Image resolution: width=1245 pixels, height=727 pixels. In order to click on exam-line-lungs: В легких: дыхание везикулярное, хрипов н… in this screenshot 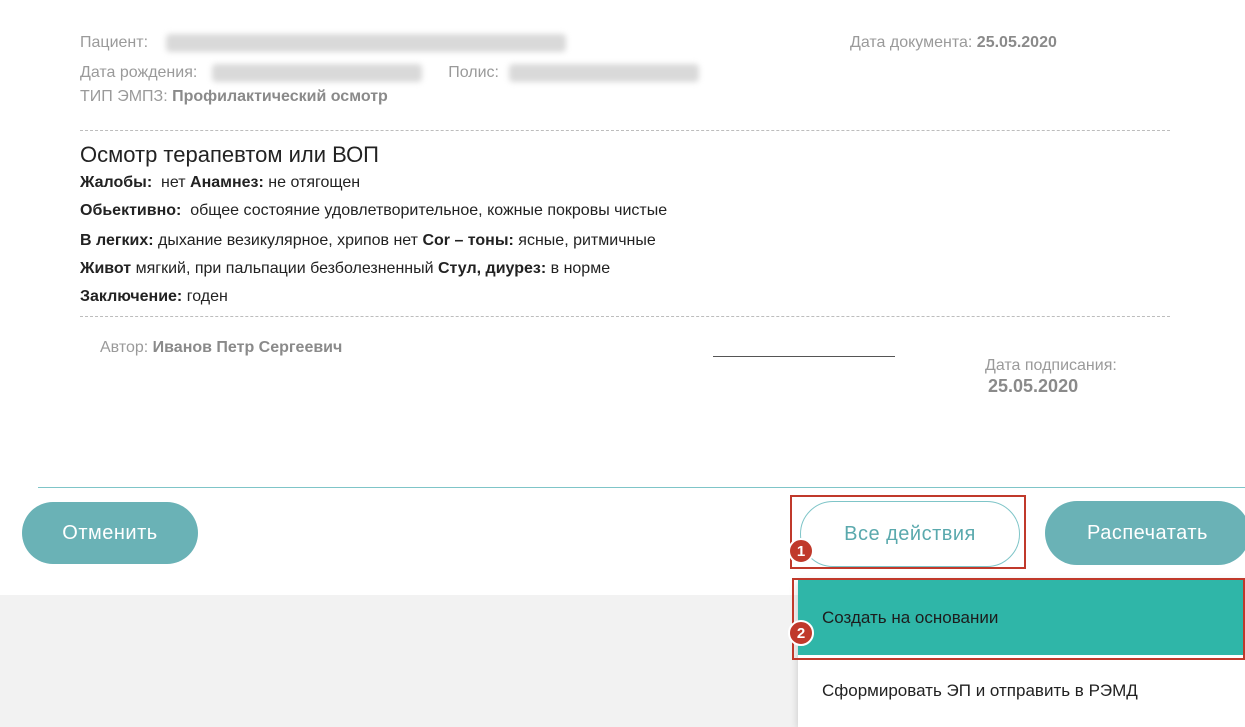, I will do `click(368, 240)`.